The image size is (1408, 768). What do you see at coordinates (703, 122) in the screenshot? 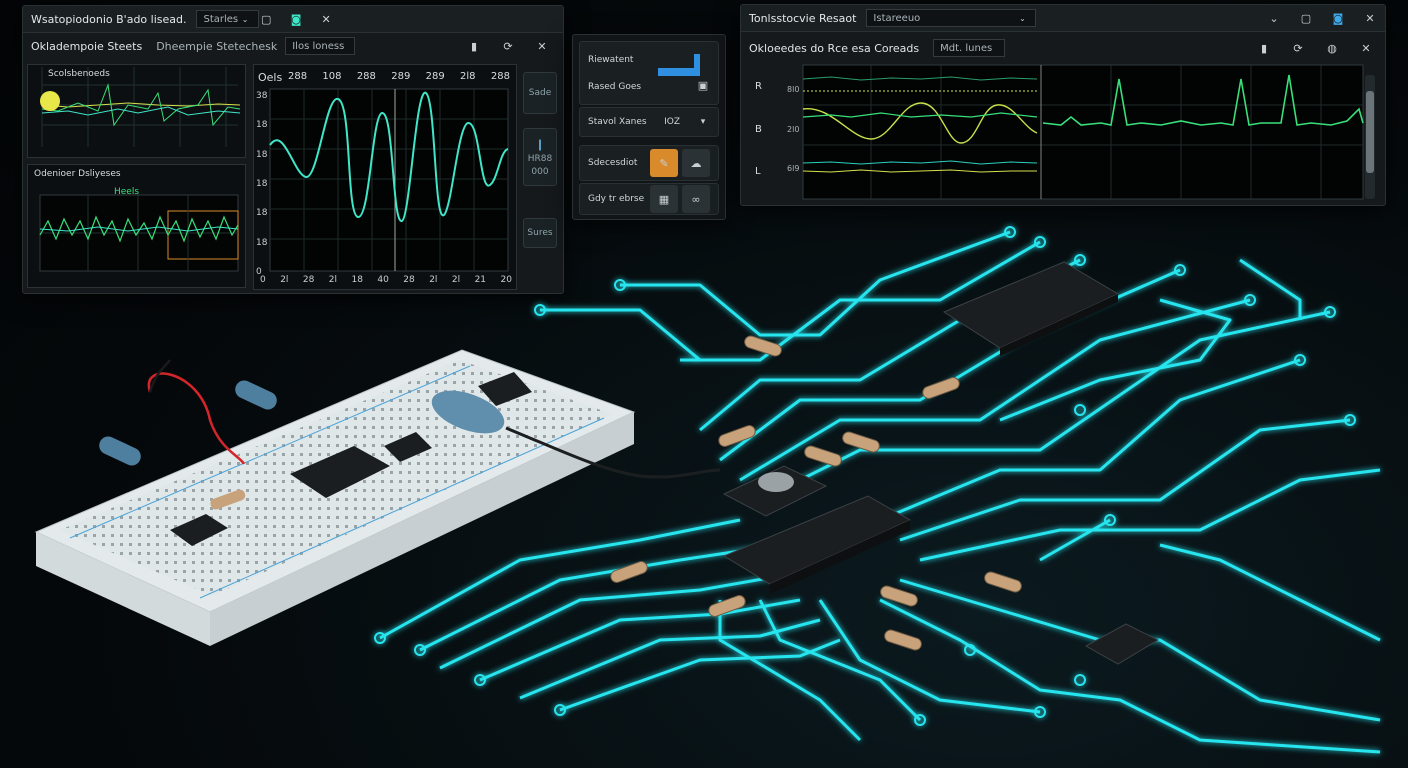
I see `chevron-down-icon: ▾` at bounding box center [703, 122].